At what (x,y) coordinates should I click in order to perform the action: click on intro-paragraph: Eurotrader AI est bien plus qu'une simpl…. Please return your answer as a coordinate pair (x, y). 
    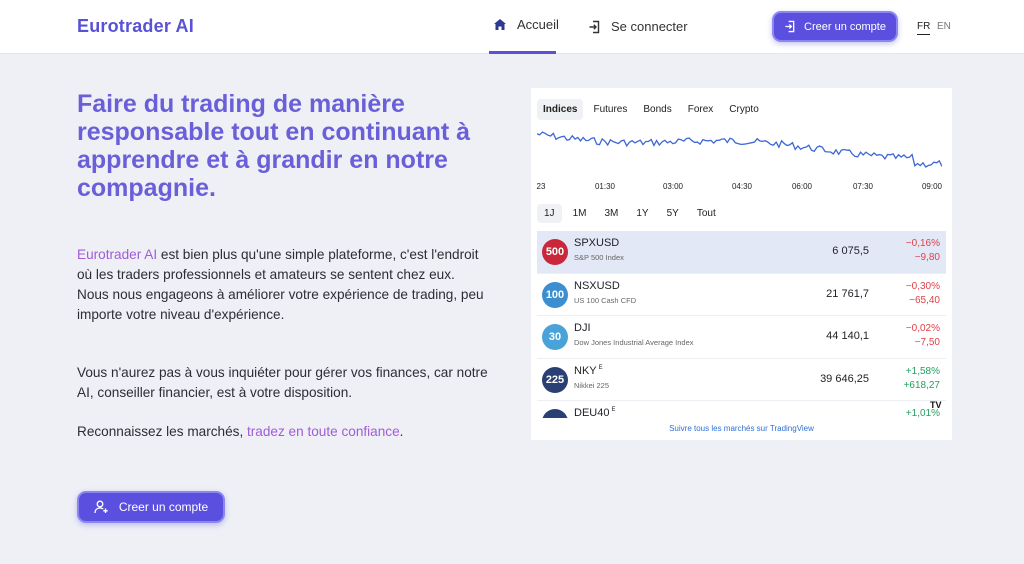
    Looking at the image, I should click on (287, 285).